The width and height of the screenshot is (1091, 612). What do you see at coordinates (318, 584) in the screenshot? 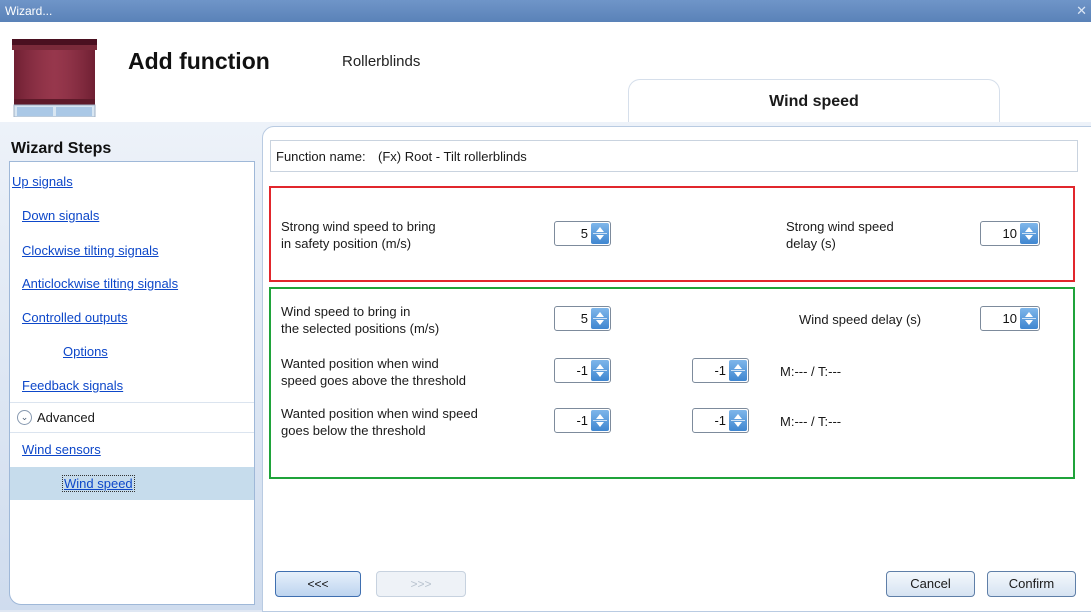
I see `back-button: <<<` at bounding box center [318, 584].